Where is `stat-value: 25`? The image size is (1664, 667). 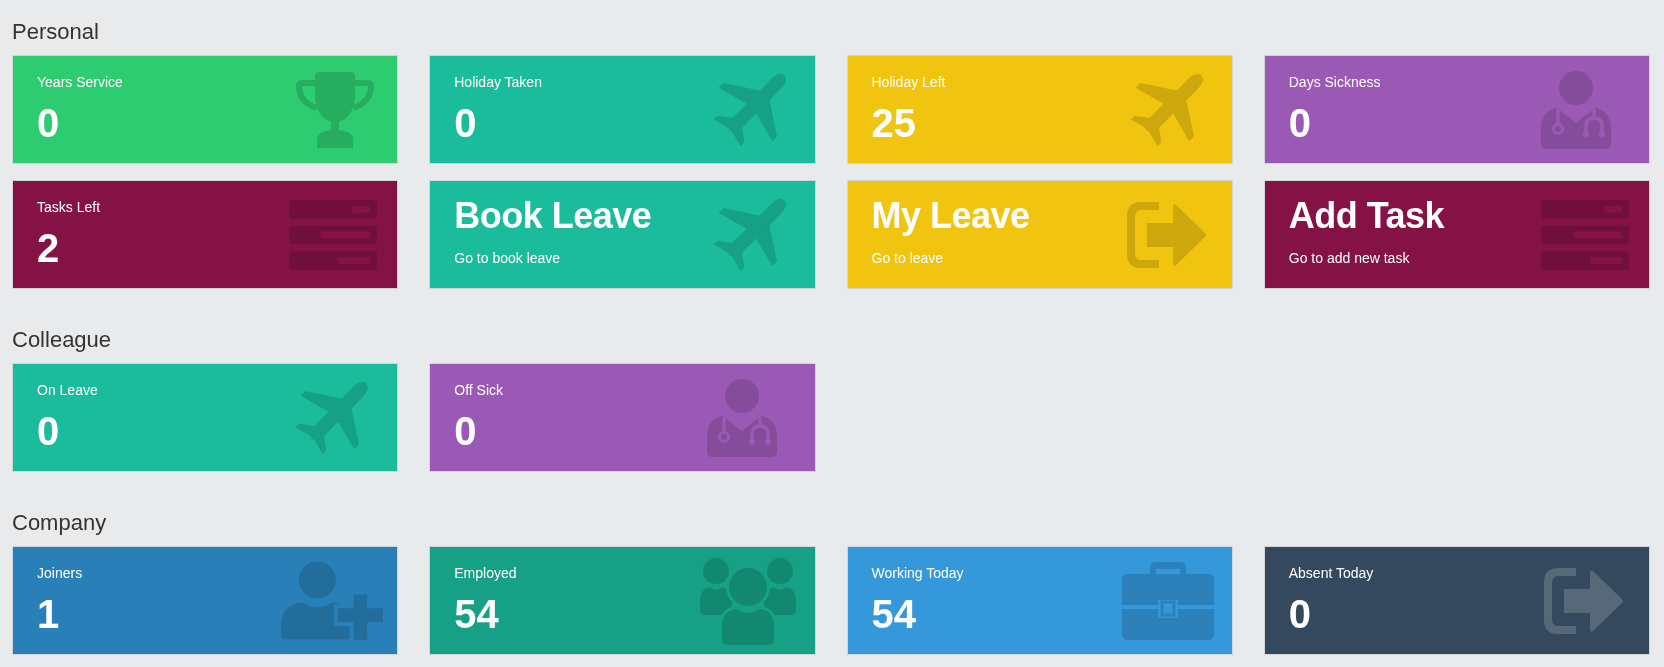 stat-value: 25 is located at coordinates (893, 123).